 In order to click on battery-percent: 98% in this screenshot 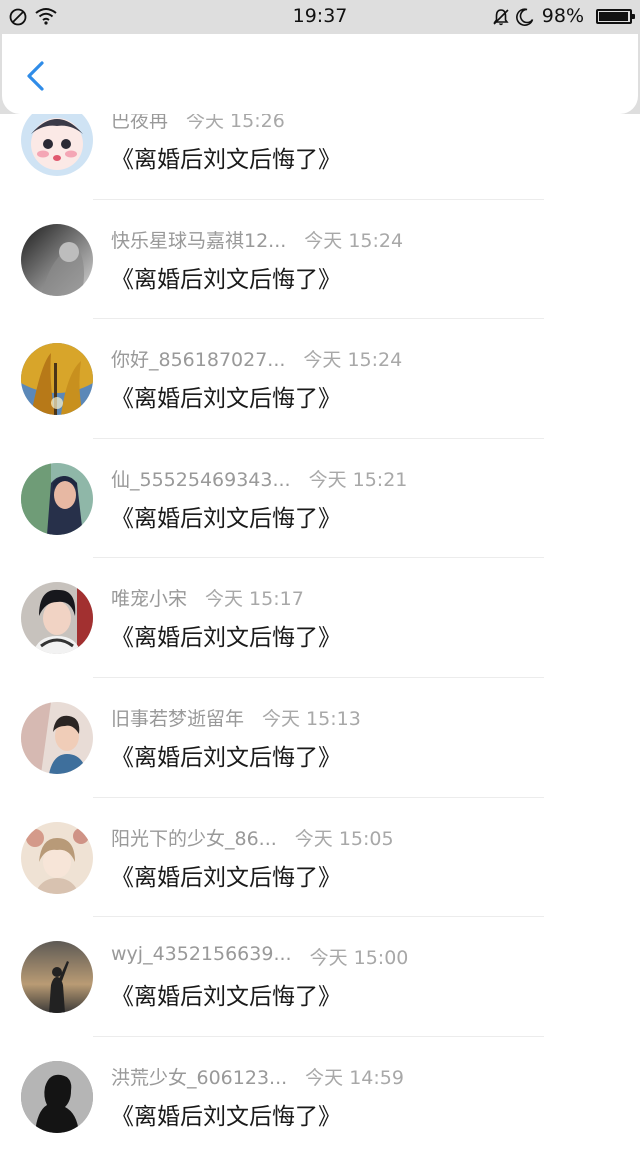, I will do `click(562, 16)`.